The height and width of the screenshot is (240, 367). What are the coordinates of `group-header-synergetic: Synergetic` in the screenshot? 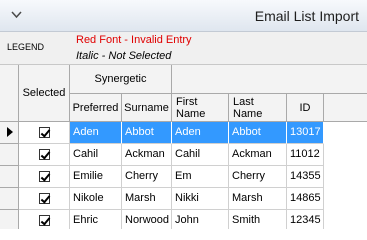 It's located at (121, 79).